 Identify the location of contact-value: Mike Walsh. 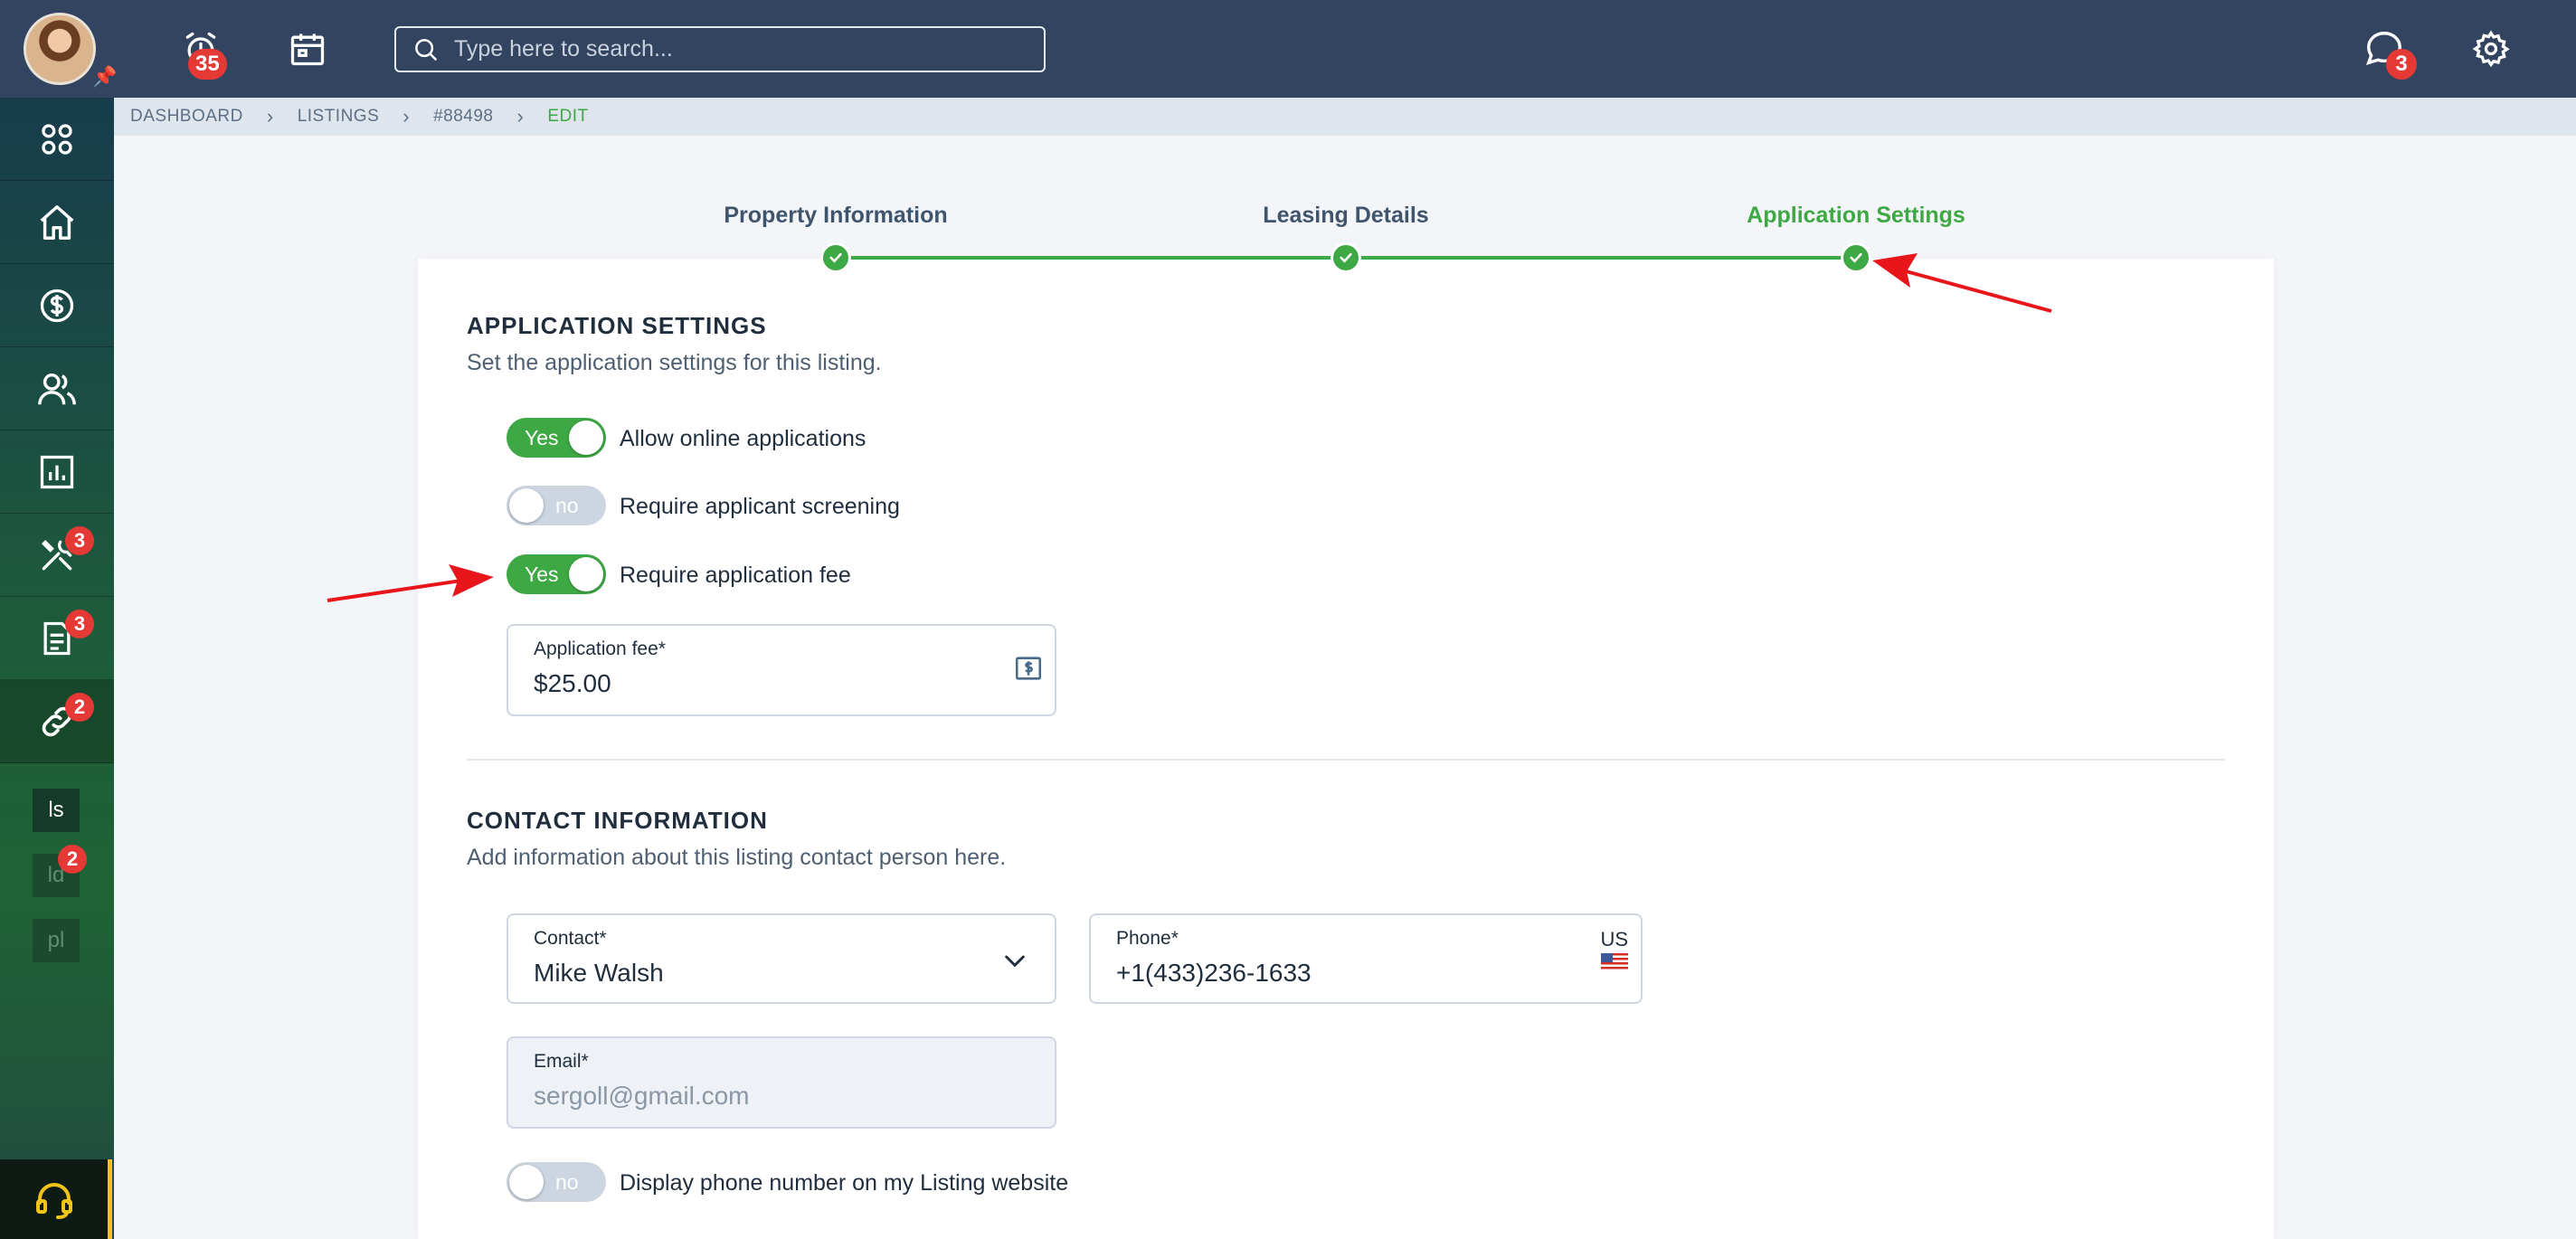
(599, 973).